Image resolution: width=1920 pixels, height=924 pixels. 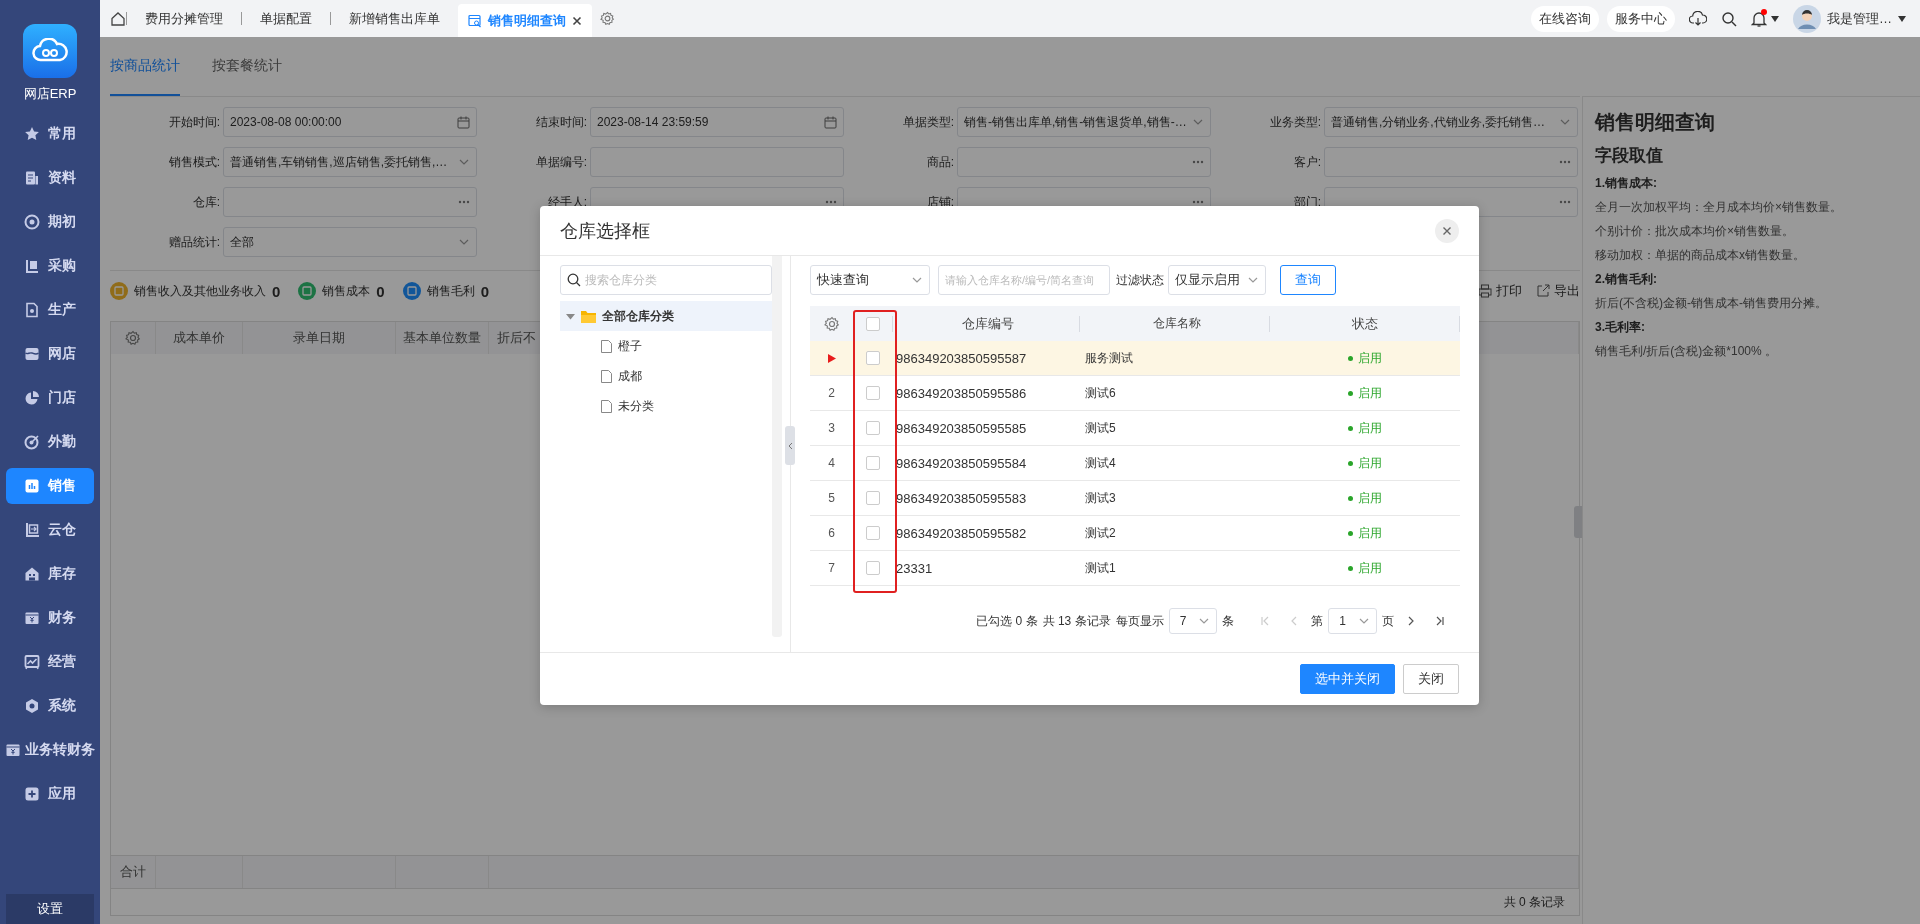 What do you see at coordinates (1534, 902) in the screenshot?
I see `record-count: 共 0 条记录` at bounding box center [1534, 902].